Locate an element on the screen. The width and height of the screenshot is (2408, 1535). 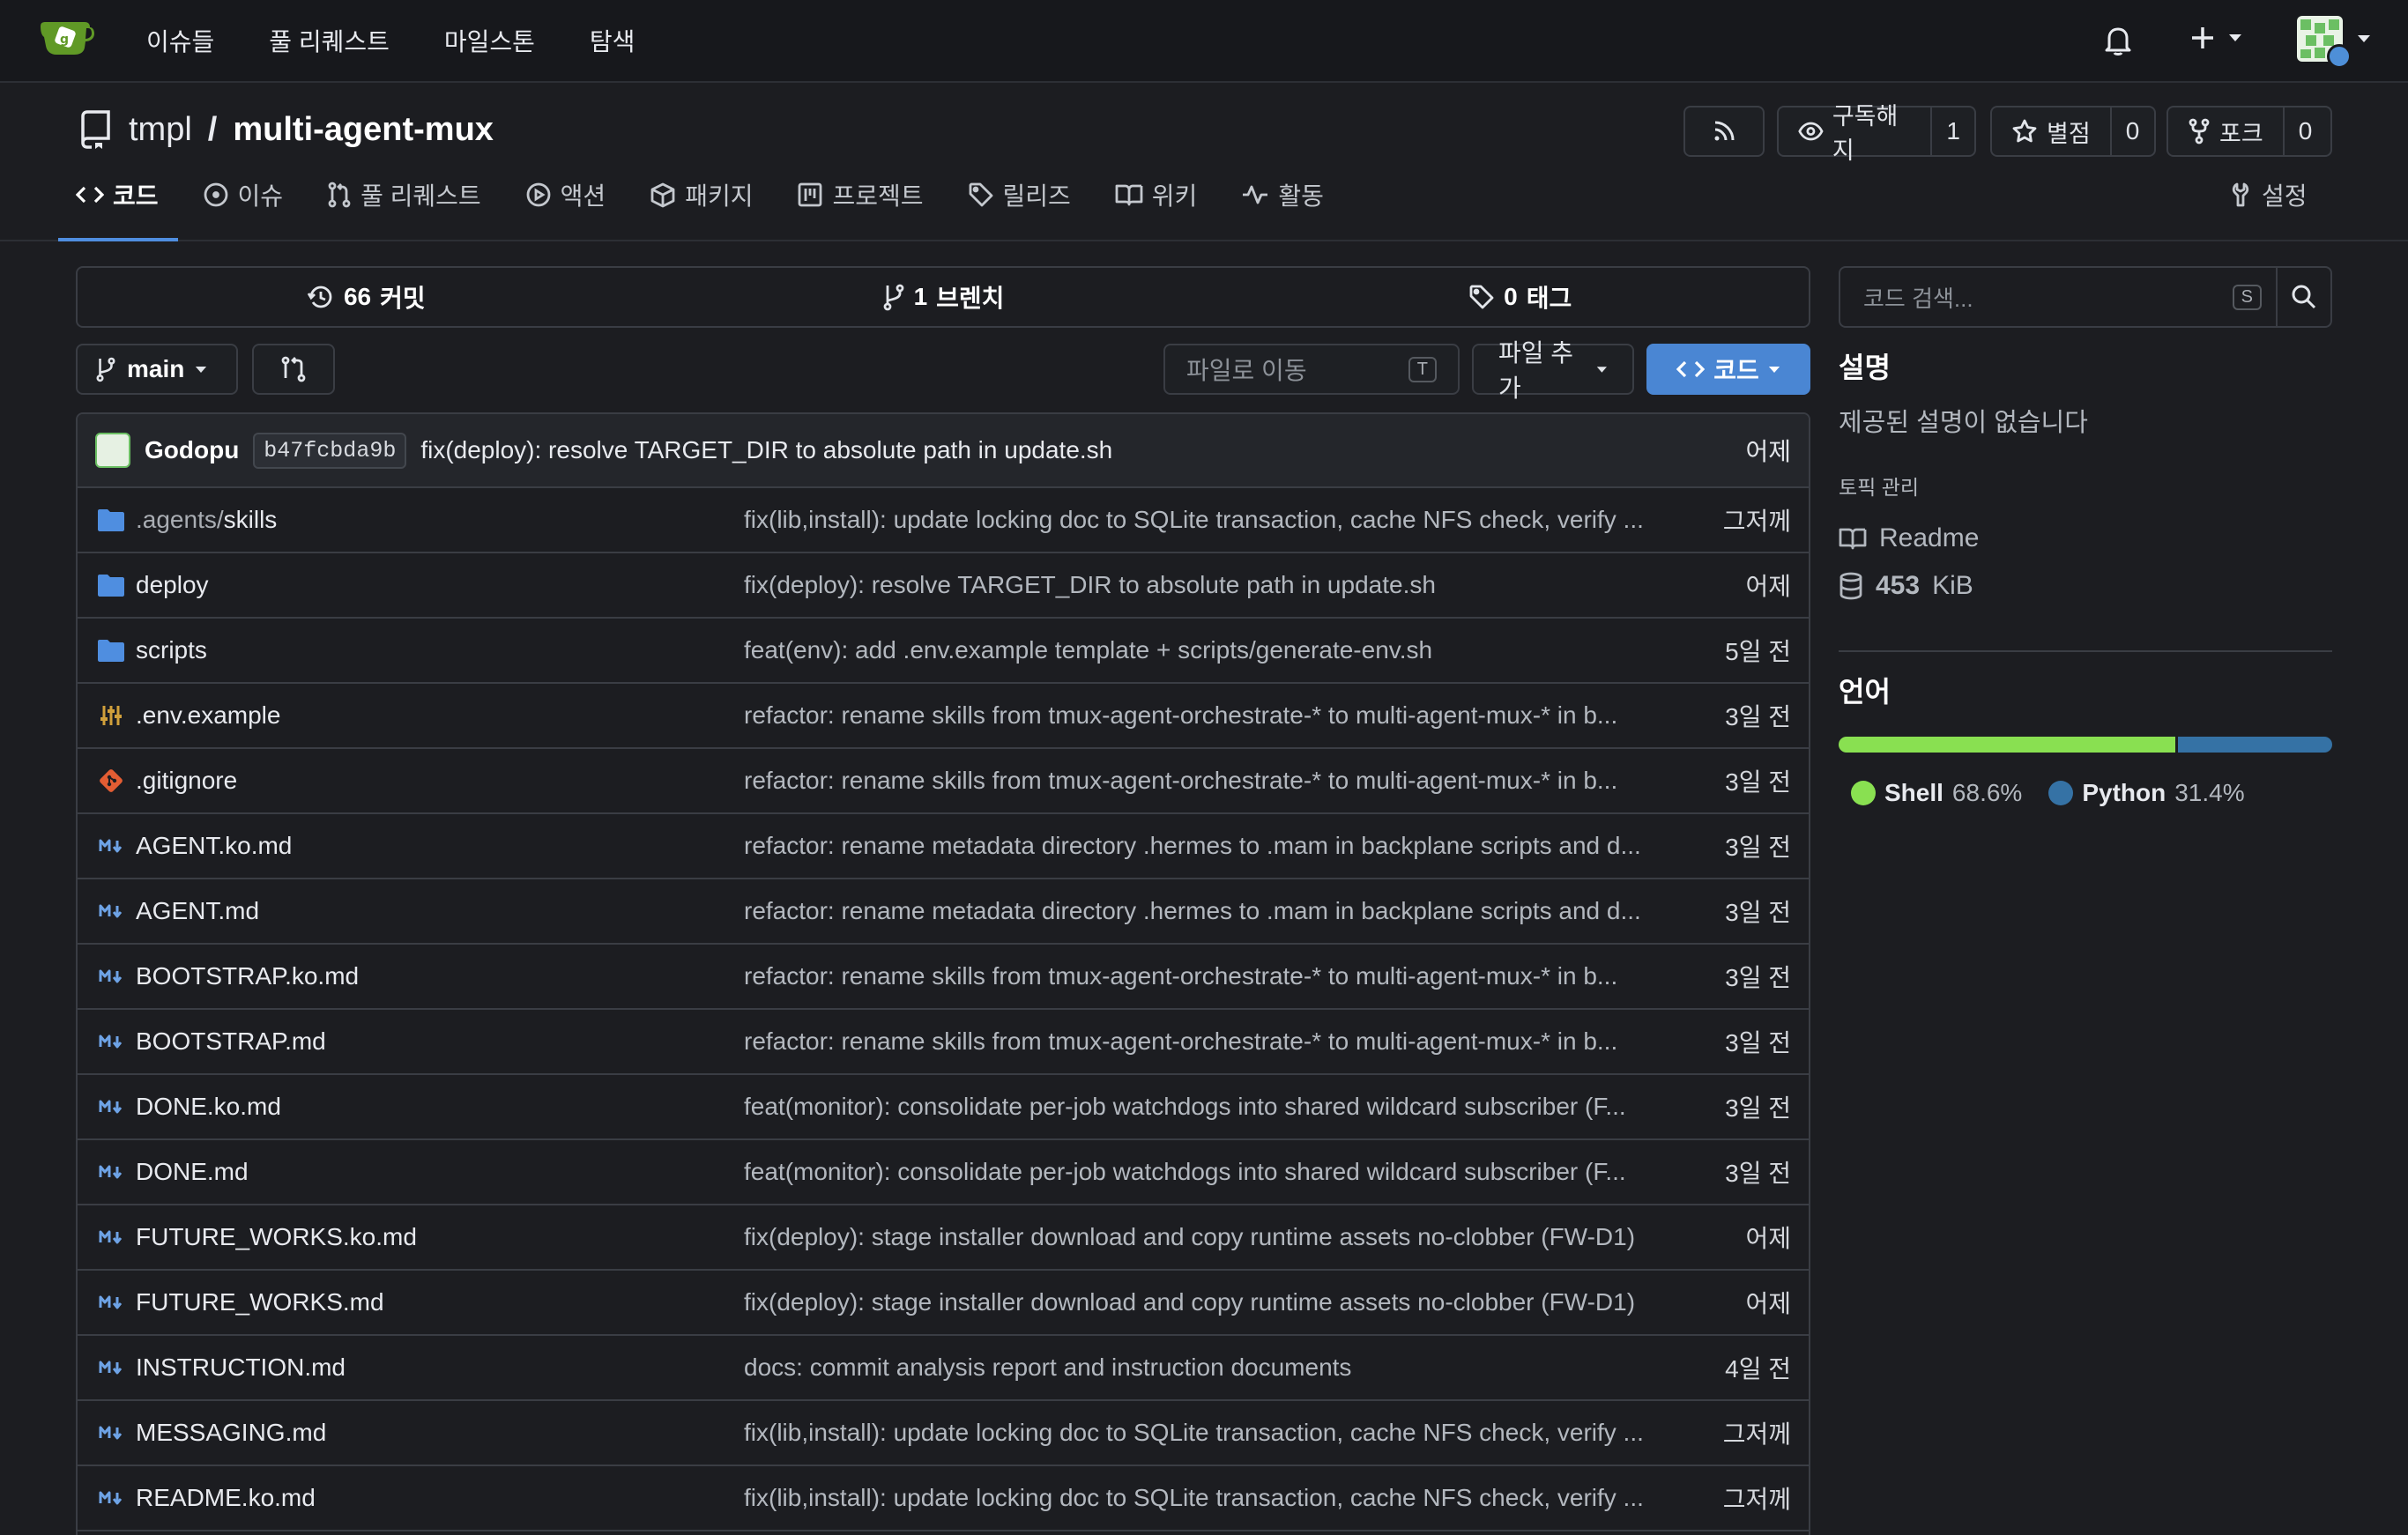
user-menu-button is located at coordinates (2334, 42).